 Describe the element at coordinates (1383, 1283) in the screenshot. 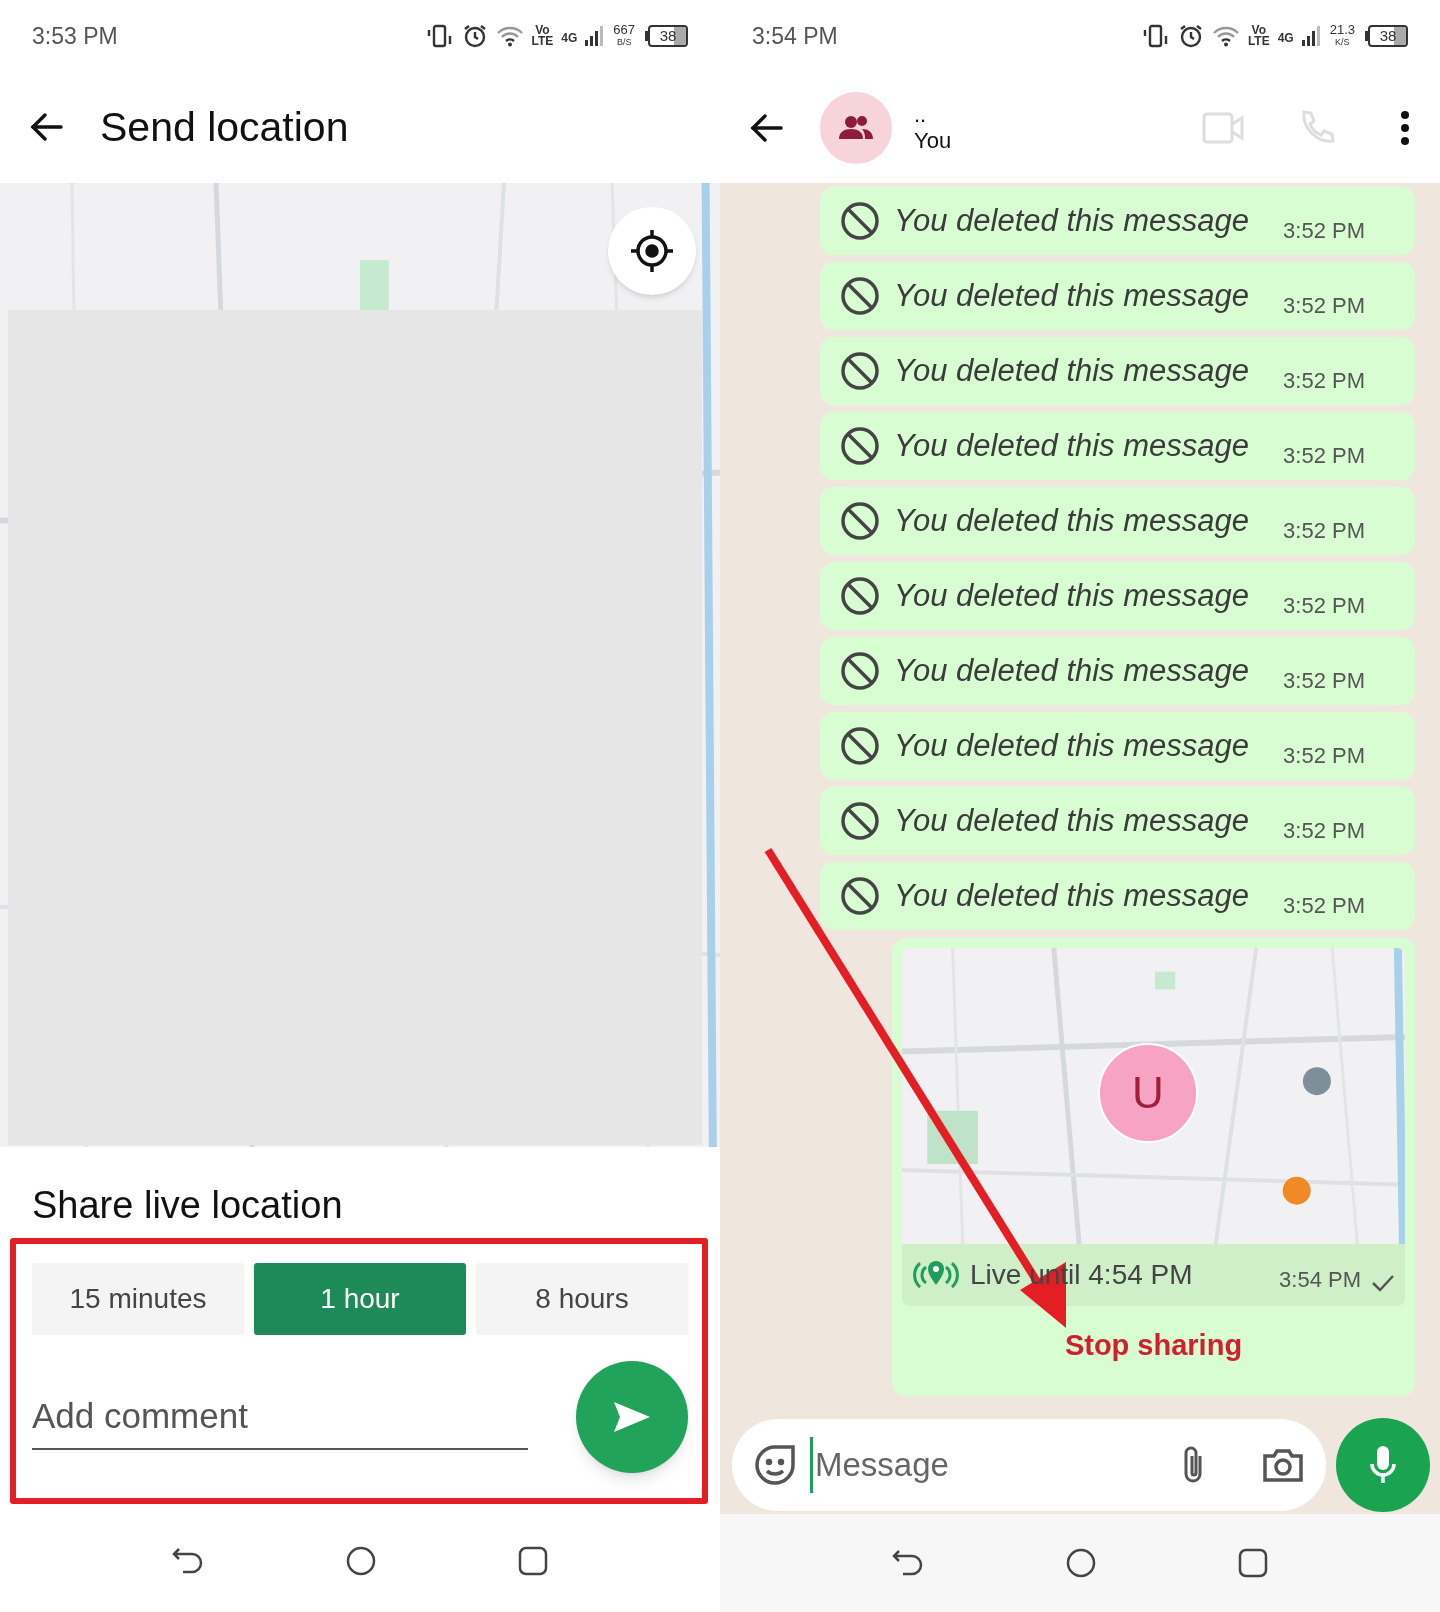

I see `sent-check-icon` at that location.